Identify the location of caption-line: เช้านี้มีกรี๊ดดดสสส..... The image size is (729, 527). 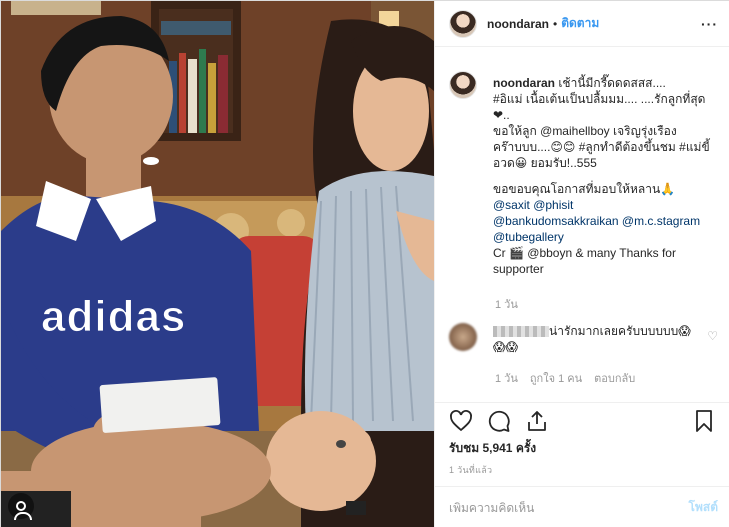
(610, 83).